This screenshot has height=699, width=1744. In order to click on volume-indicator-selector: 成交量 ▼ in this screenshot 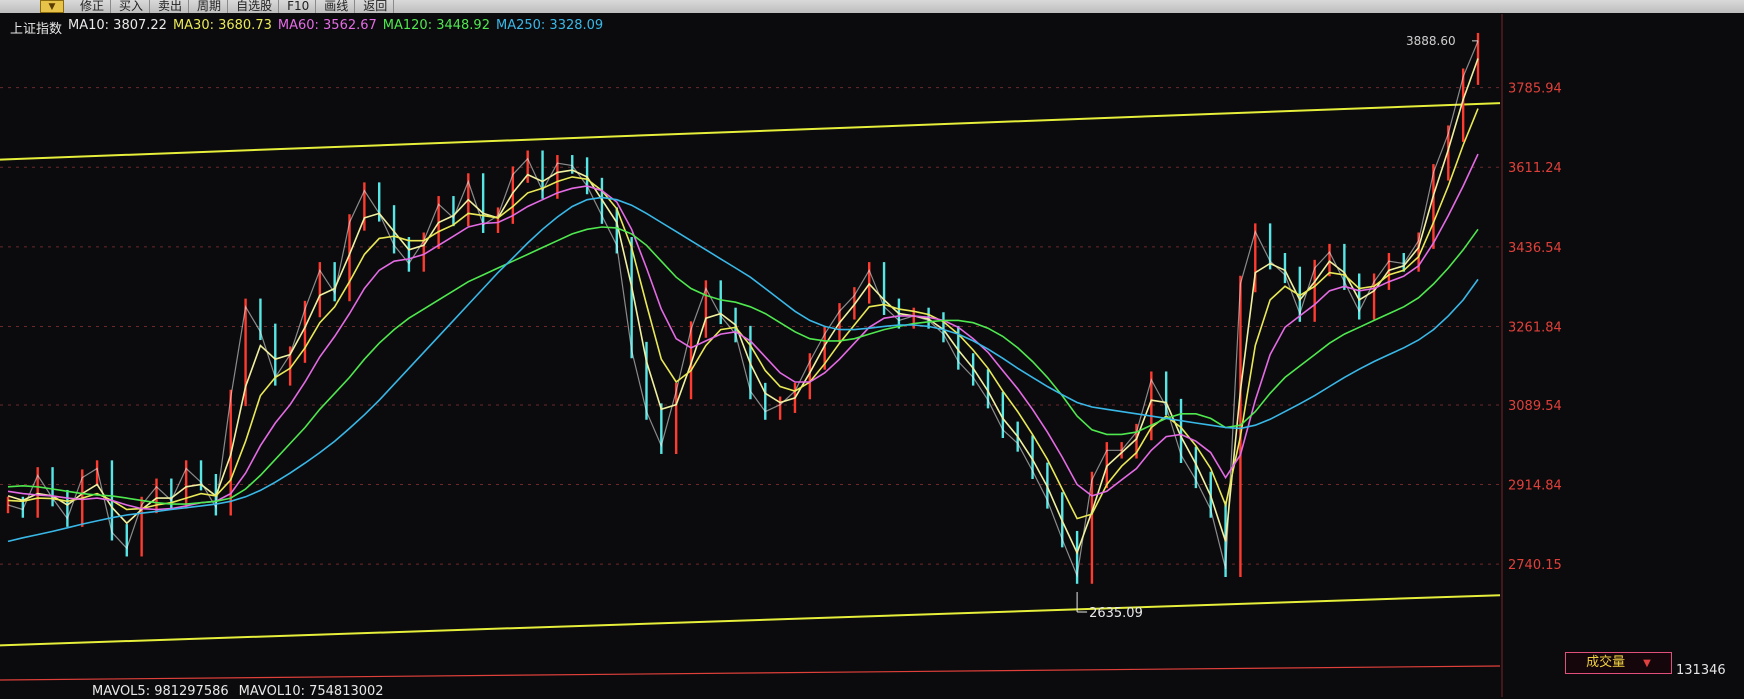, I will do `click(1618, 663)`.